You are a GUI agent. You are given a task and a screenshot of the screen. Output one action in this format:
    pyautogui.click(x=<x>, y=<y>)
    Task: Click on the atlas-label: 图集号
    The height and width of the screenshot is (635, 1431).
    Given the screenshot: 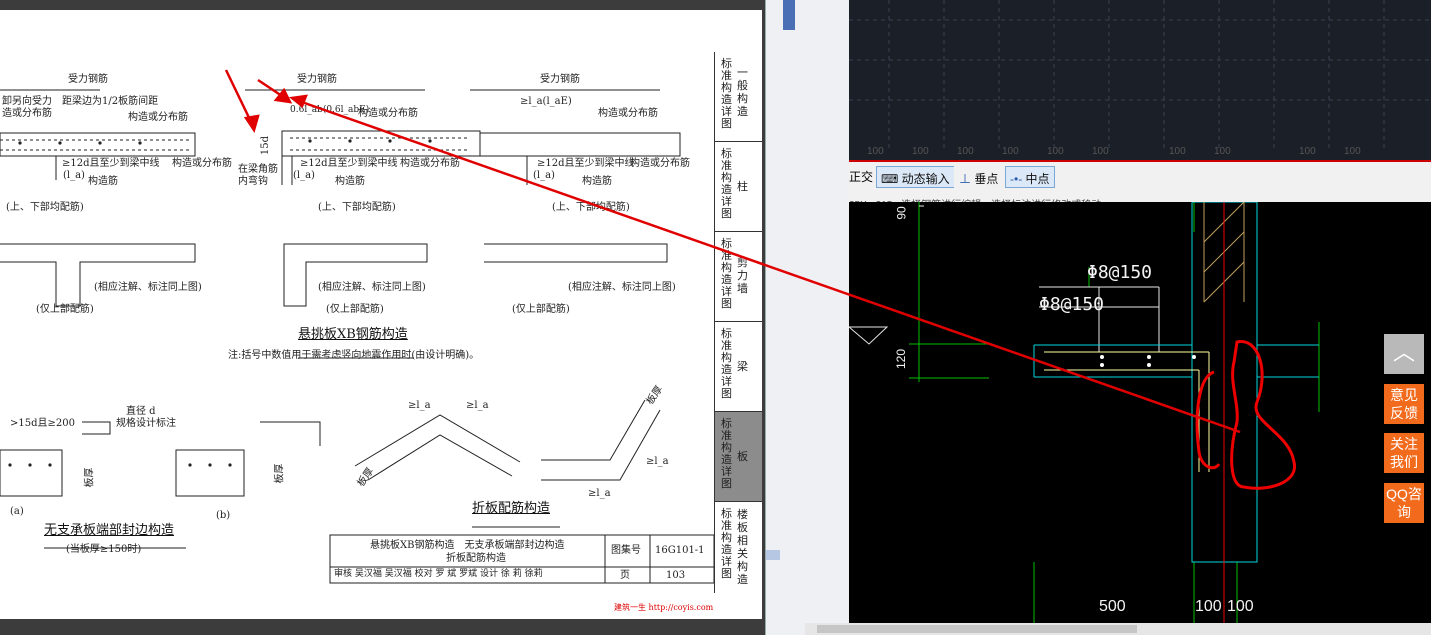 What is the action you would take?
    pyautogui.click(x=626, y=550)
    